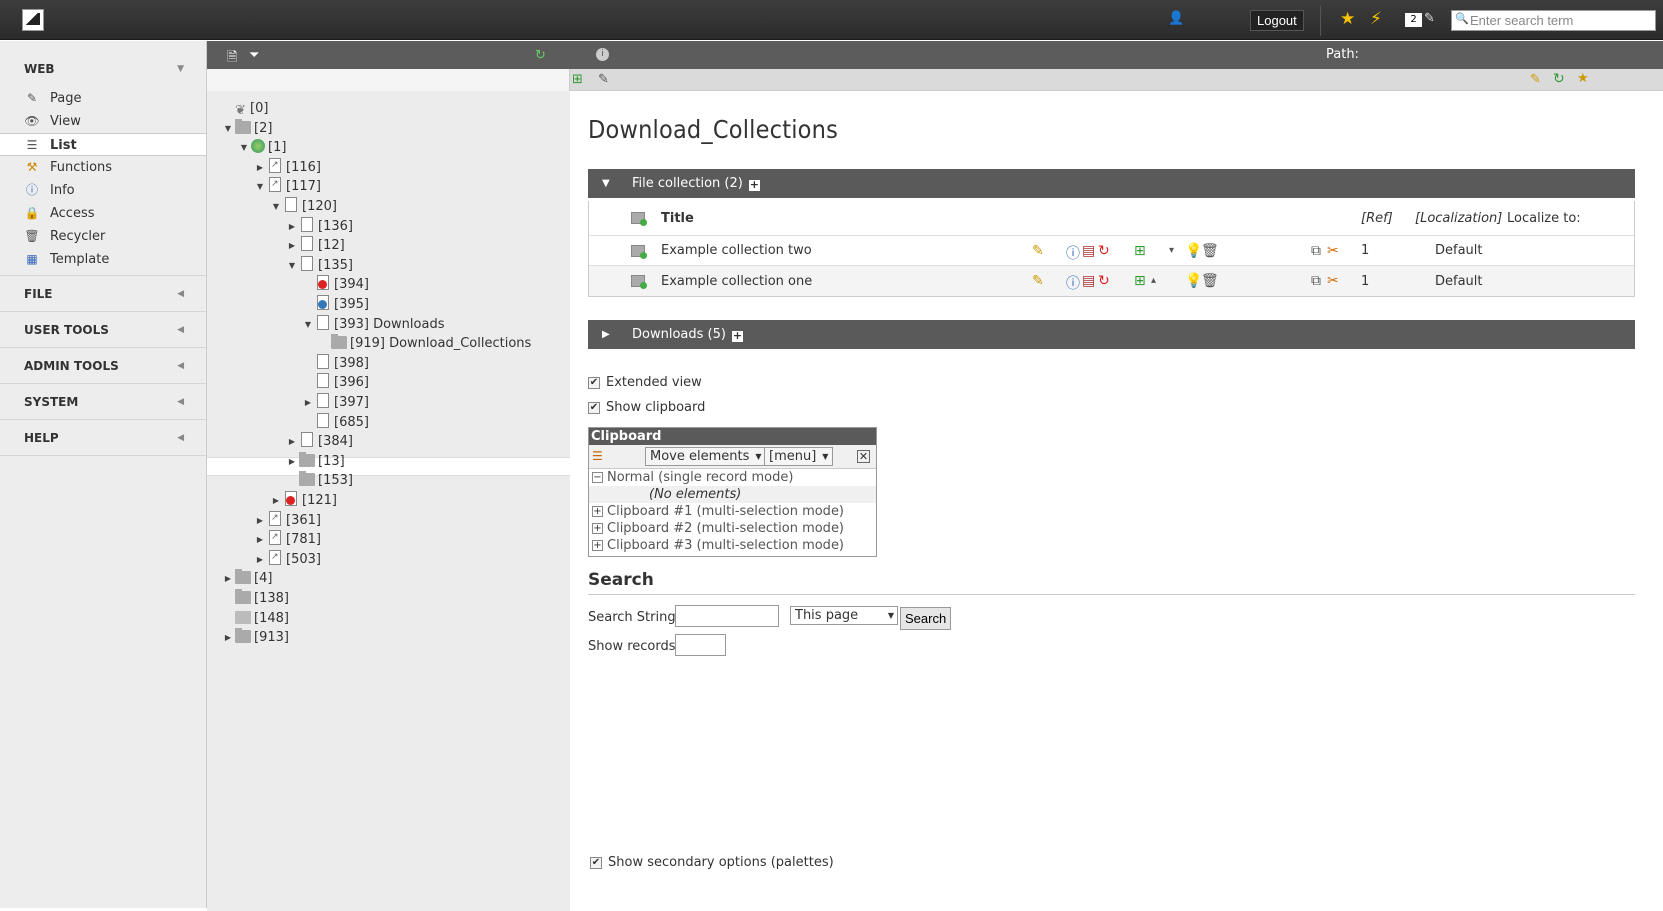 This screenshot has width=1663, height=911. I want to click on tree-node-label: [138], so click(271, 598).